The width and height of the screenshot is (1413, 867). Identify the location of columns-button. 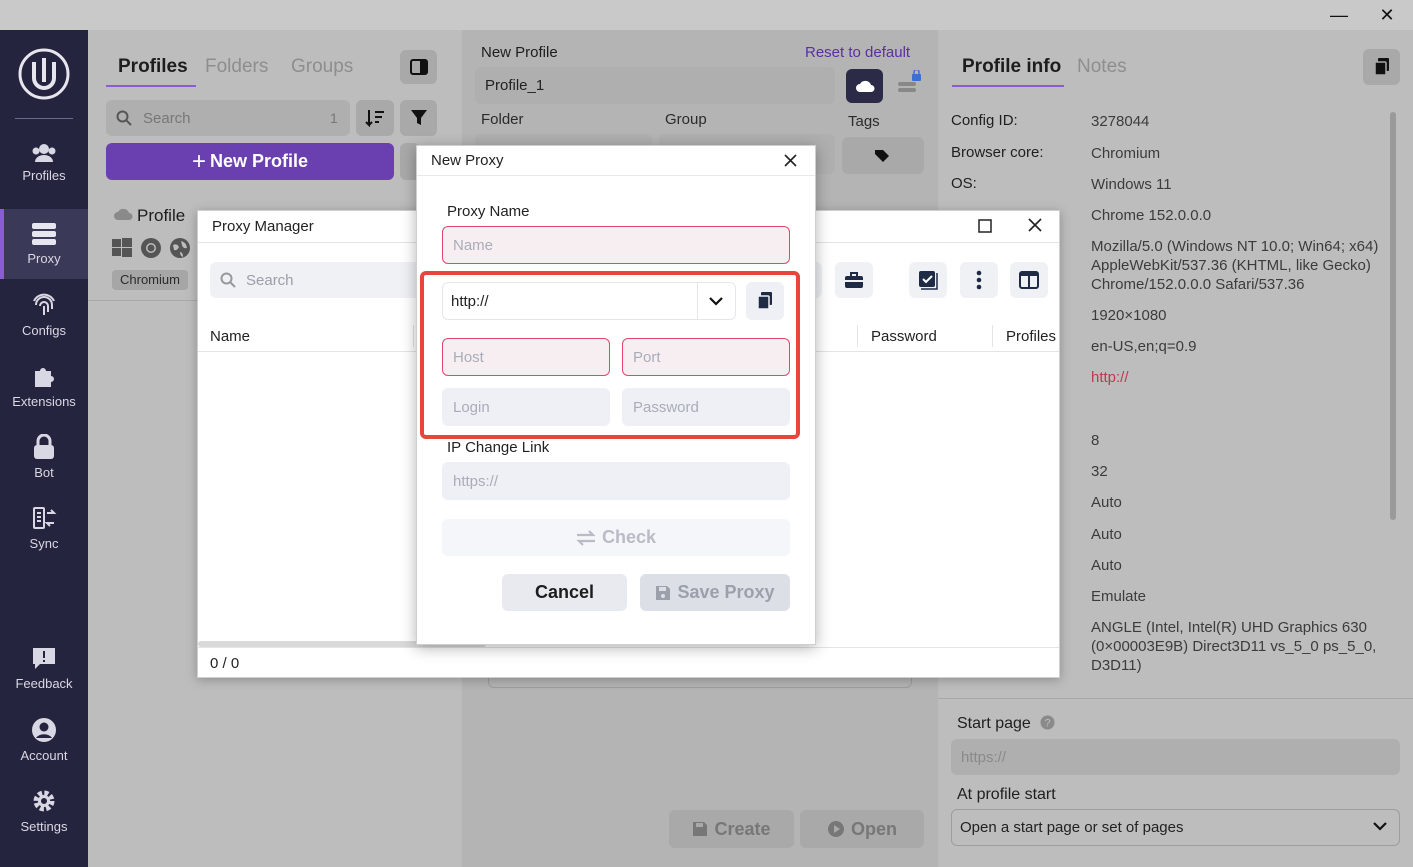
(1029, 280).